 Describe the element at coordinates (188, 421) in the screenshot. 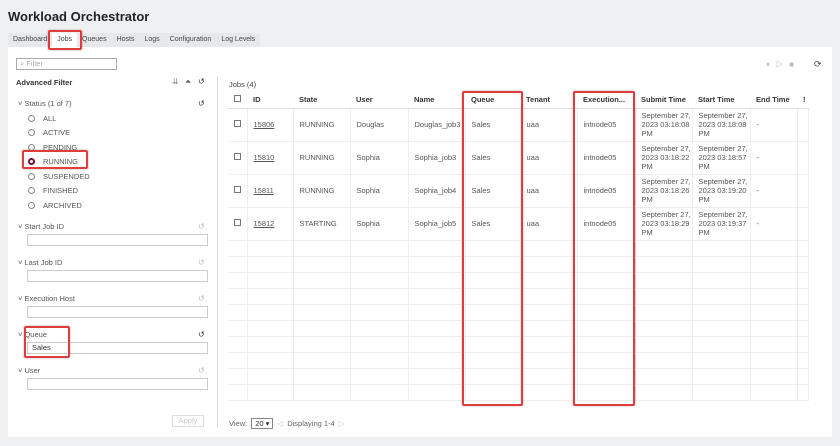

I see `apply-button: Apply` at that location.